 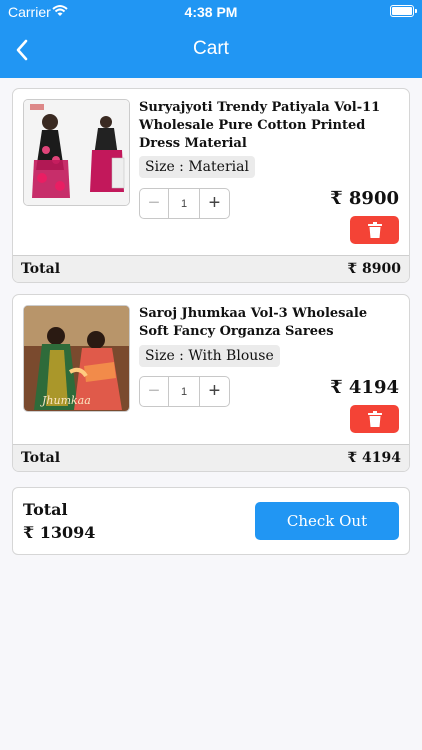 I want to click on page-title: Cart, so click(x=211, y=48).